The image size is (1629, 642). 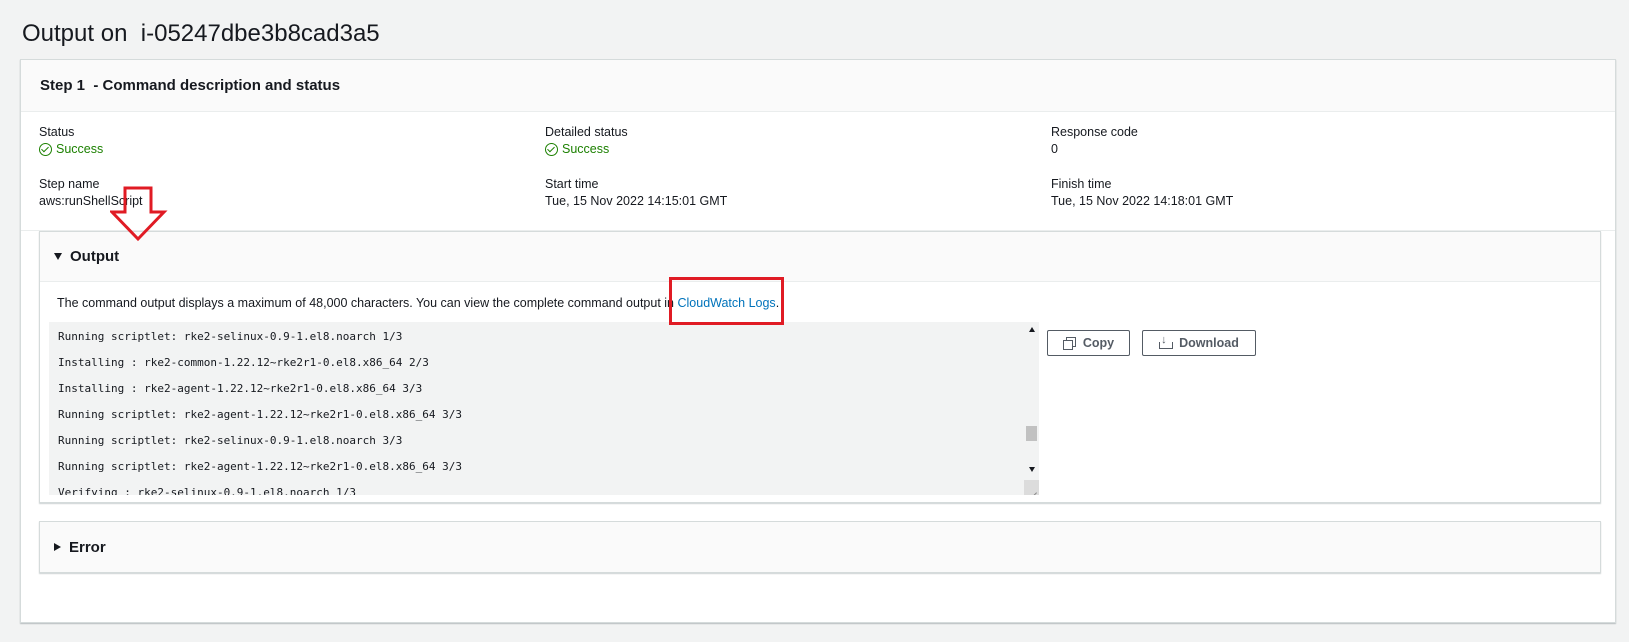 What do you see at coordinates (58, 256) in the screenshot?
I see `caret-down-icon` at bounding box center [58, 256].